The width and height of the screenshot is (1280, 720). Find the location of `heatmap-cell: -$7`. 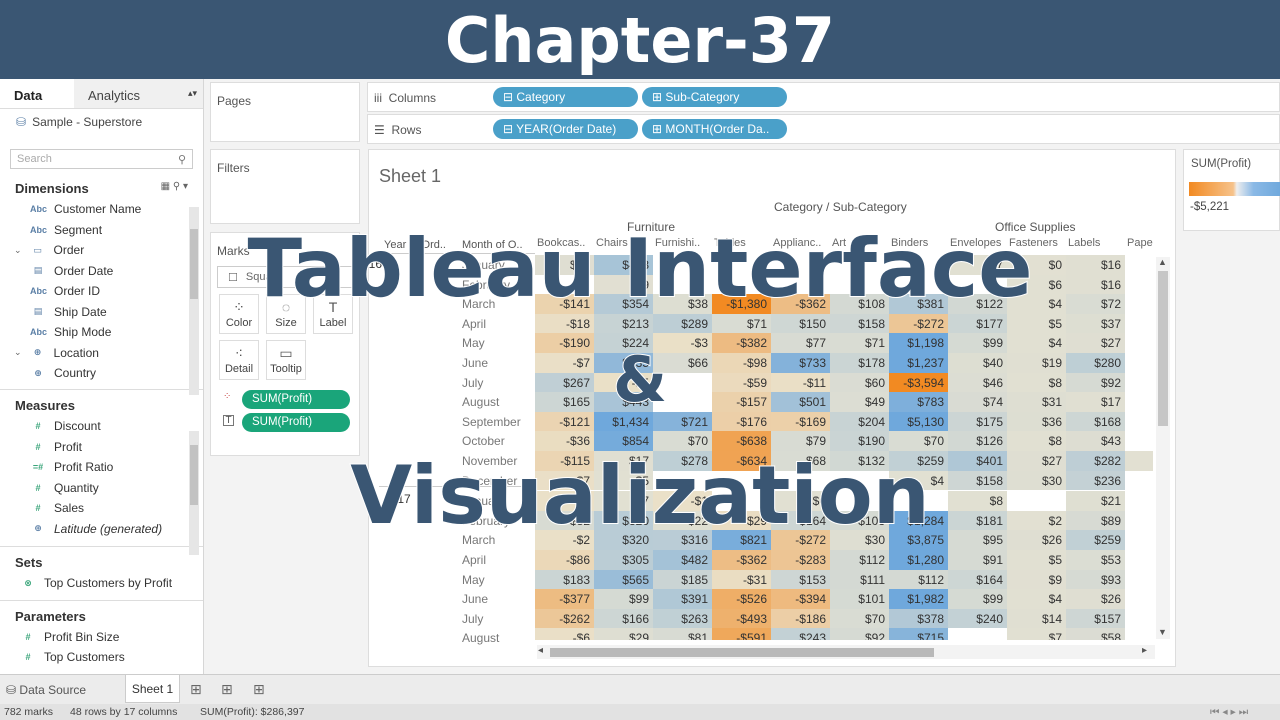

heatmap-cell: -$7 is located at coordinates (564, 480).